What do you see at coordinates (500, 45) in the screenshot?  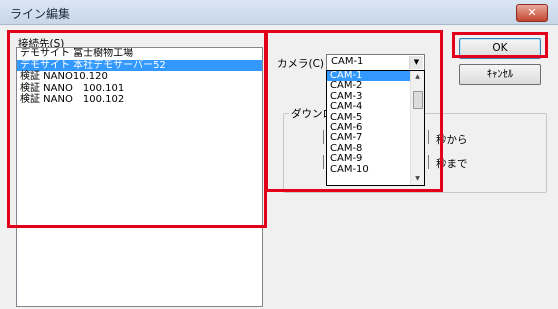 I see `highlight-ok-button` at bounding box center [500, 45].